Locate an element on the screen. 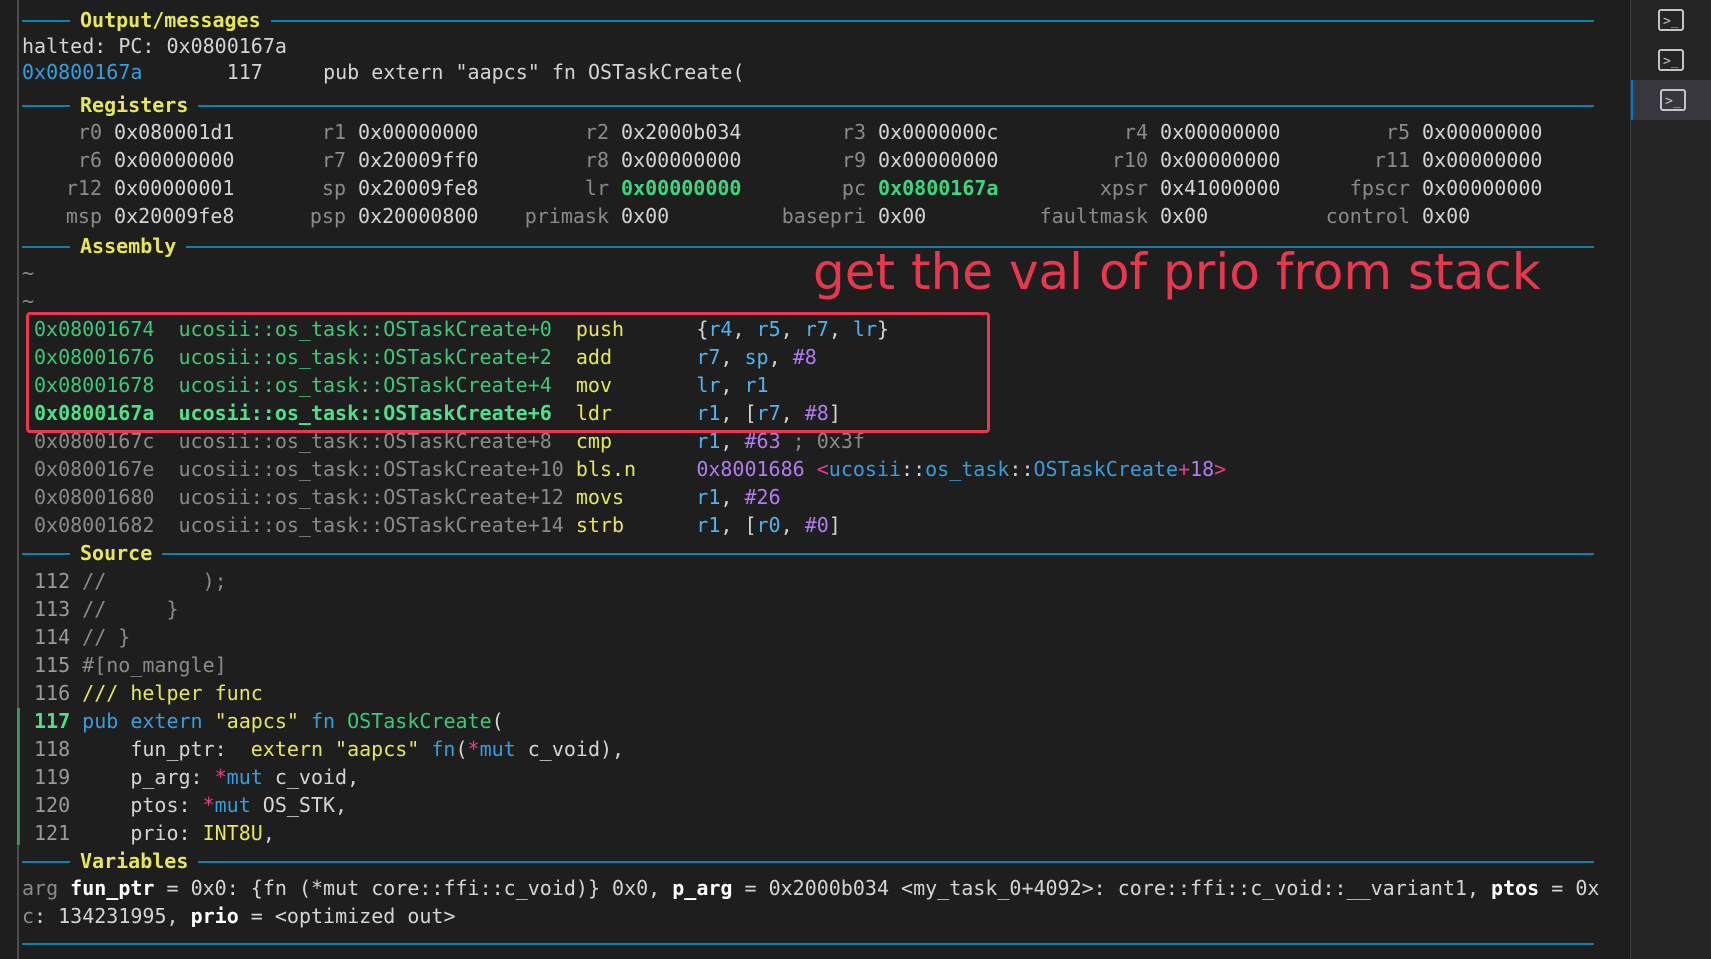 Image resolution: width=1711 pixels, height=959 pixels. register-pc: pc 0x0800167a is located at coordinates (867, 188).